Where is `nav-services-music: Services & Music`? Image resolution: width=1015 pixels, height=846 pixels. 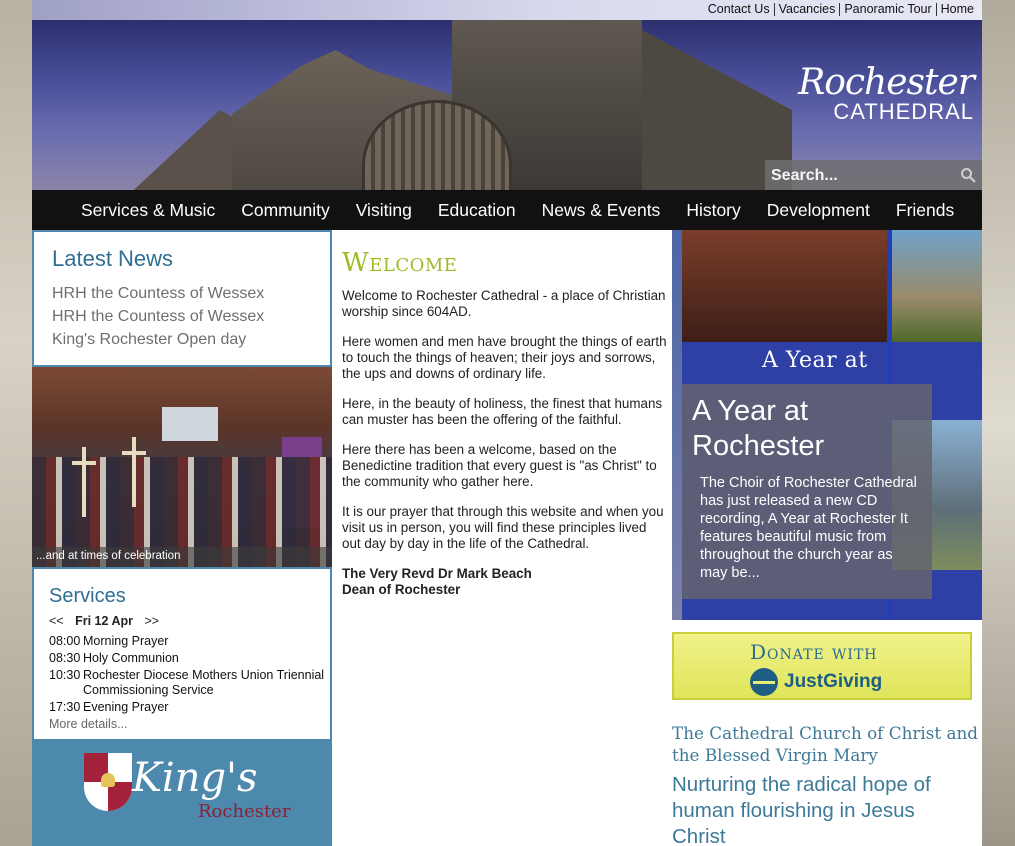
nav-services-music: Services & Music is located at coordinates (148, 210).